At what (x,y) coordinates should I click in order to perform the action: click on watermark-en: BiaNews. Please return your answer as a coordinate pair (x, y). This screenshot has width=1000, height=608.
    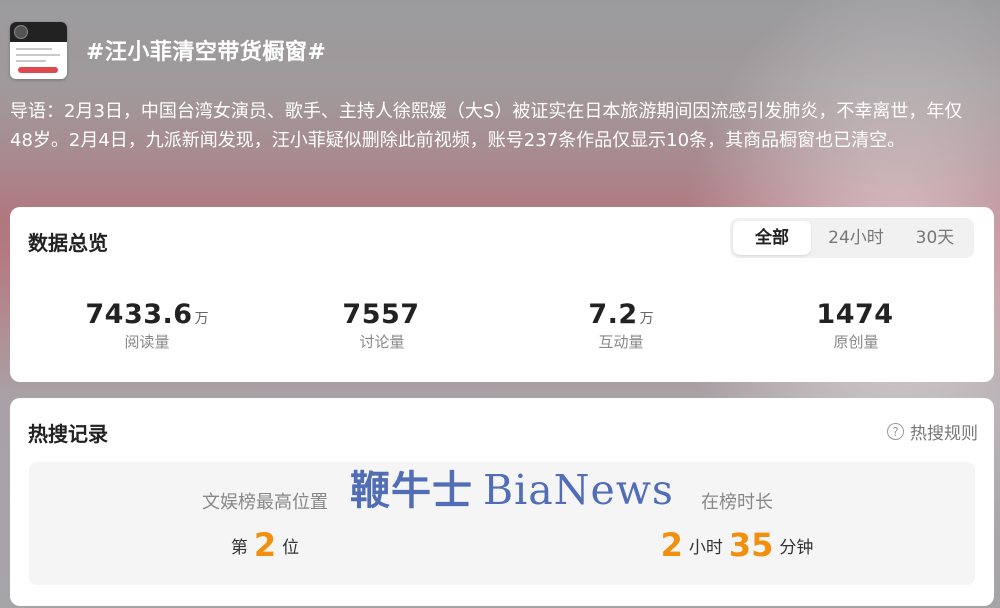
    Looking at the image, I should click on (578, 490).